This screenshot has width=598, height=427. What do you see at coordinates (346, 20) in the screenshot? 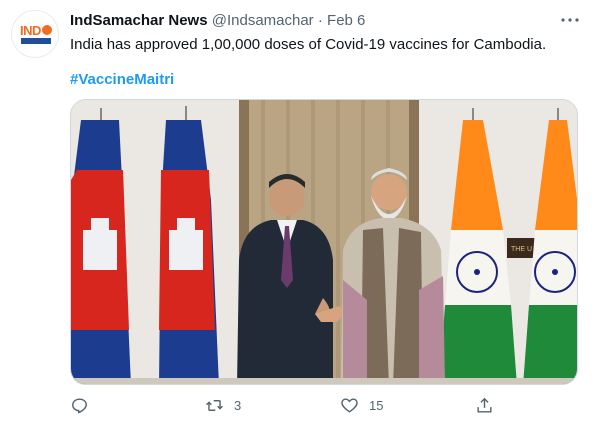
I see `tweet-date: Feb 6` at bounding box center [346, 20].